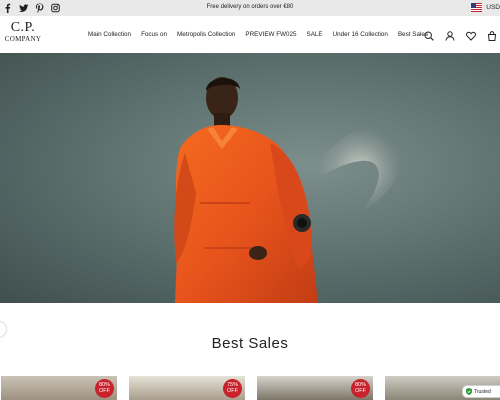 The image size is (500, 400). What do you see at coordinates (469, 391) in the screenshot?
I see `shield-check-icon` at bounding box center [469, 391].